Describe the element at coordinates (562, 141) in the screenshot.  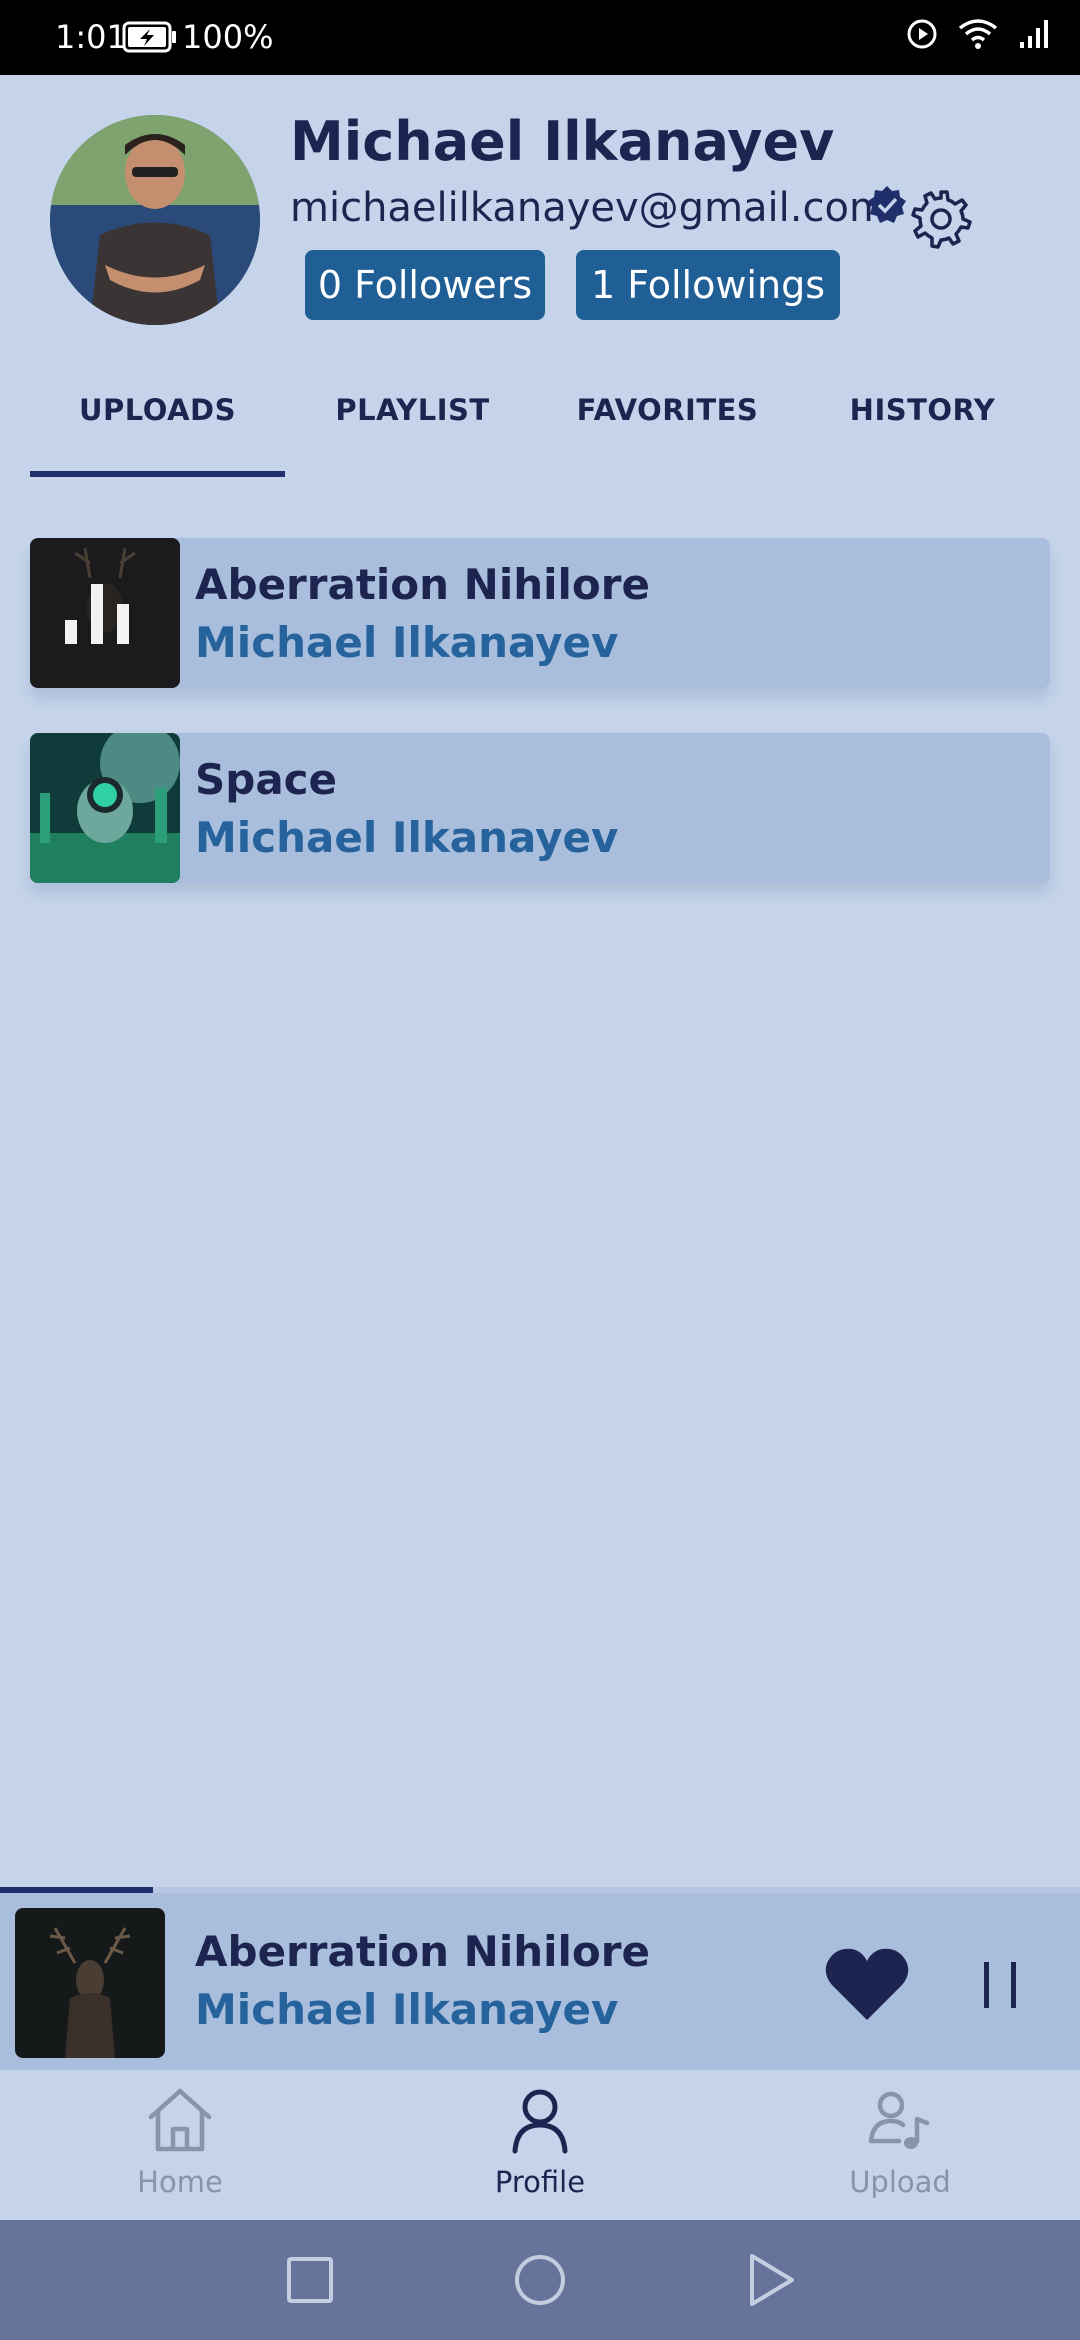
I see `profile-name: Michael Ilkanayev` at that location.